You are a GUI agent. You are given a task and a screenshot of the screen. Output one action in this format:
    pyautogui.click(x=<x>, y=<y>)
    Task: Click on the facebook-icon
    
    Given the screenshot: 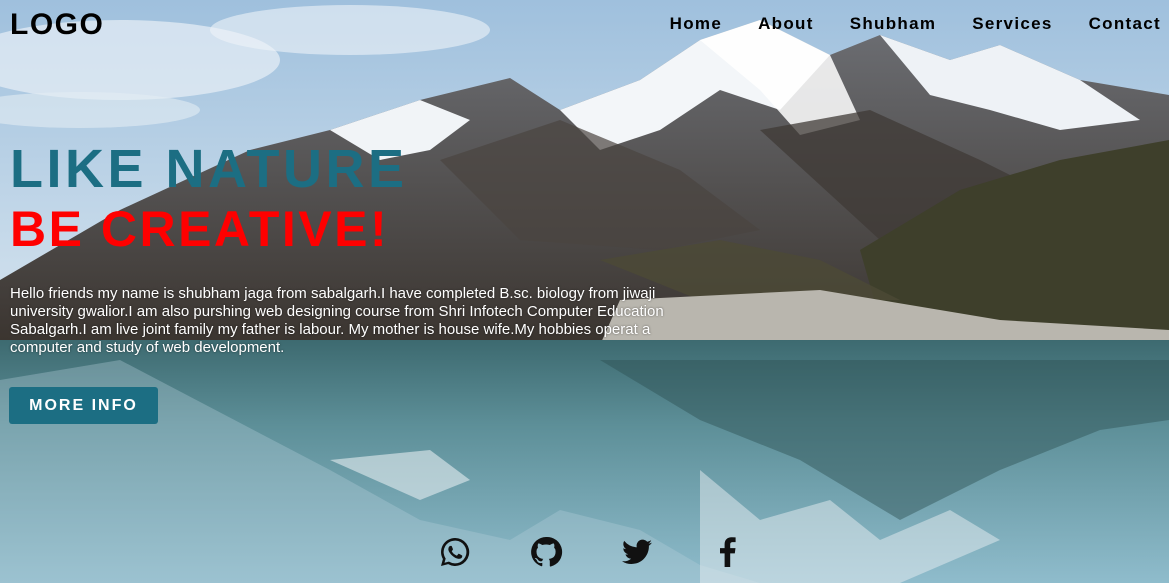 What is the action you would take?
    pyautogui.click(x=728, y=552)
    